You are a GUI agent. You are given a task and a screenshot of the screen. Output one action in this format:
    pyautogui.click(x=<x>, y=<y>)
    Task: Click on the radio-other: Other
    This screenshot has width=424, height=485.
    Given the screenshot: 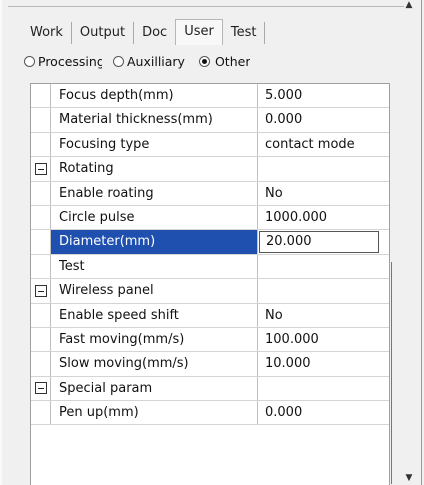 What is the action you would take?
    pyautogui.click(x=224, y=61)
    